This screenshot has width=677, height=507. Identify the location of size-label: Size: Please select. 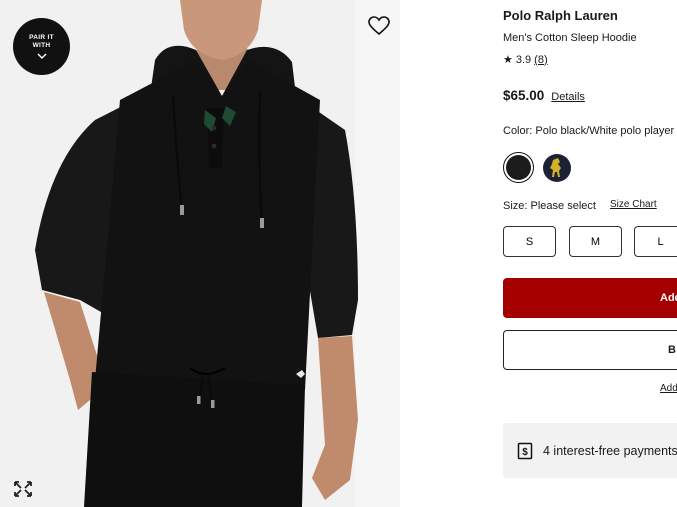
(549, 206).